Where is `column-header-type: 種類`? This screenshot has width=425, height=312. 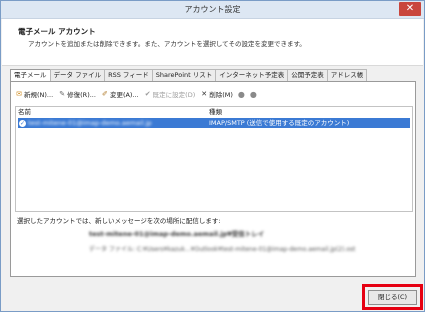
column-header-type: 種類 is located at coordinates (310, 112).